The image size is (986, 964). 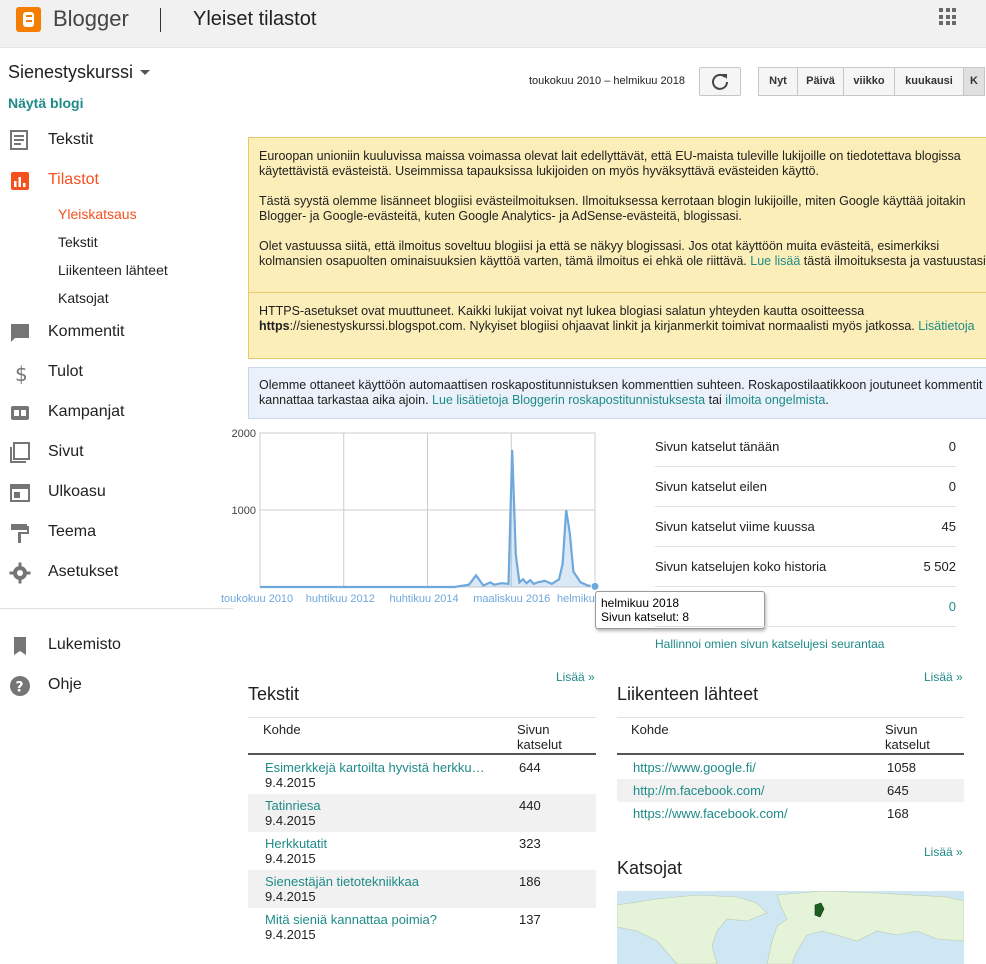 What do you see at coordinates (694, 767) in the screenshot?
I see `traffic-source-link: https://www.google.fi/` at bounding box center [694, 767].